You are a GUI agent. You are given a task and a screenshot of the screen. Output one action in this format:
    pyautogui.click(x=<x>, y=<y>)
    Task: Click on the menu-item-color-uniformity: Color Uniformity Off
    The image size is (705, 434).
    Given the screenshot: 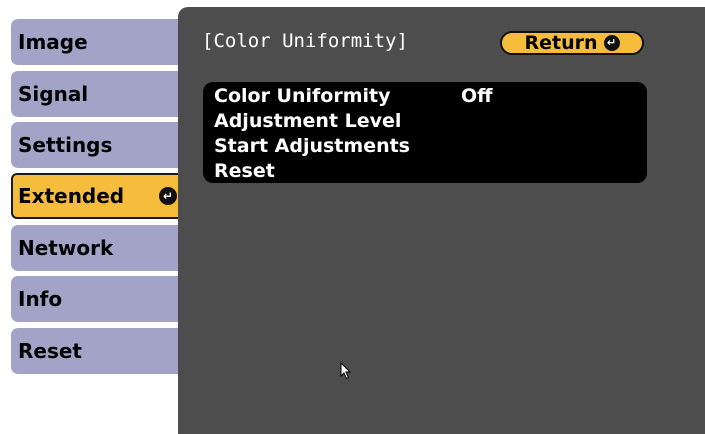 What is the action you would take?
    pyautogui.click(x=424, y=96)
    